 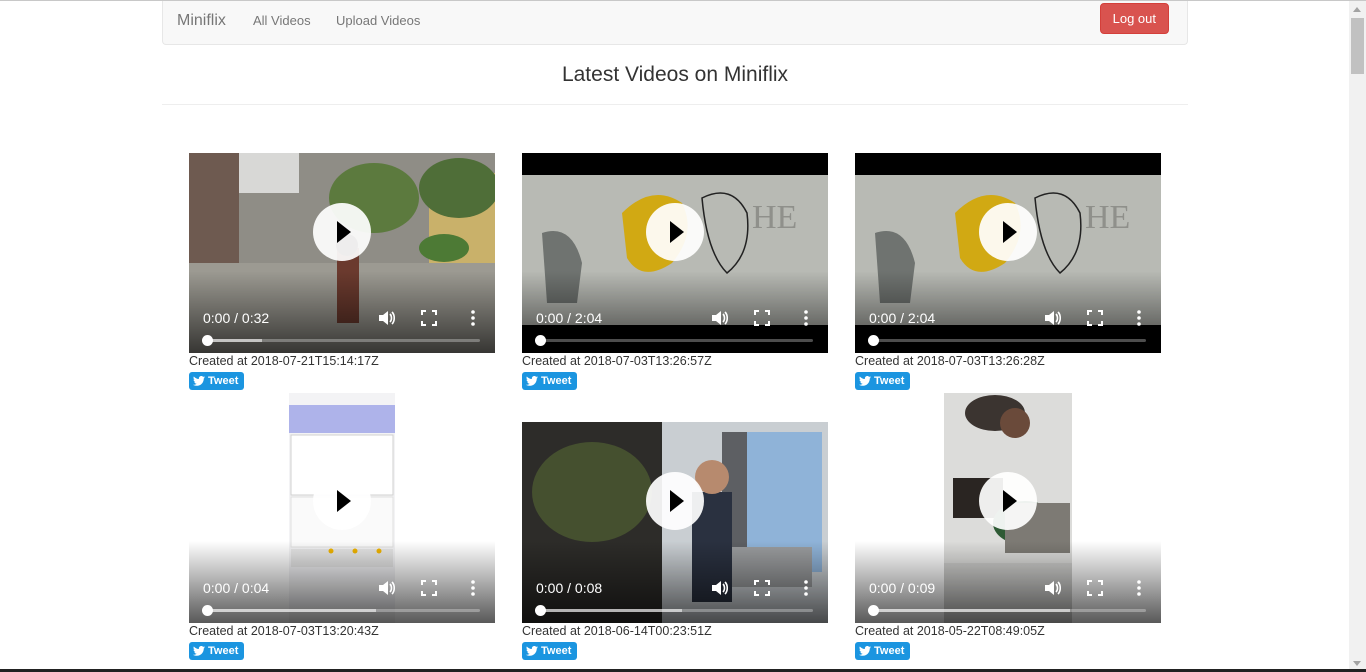 I want to click on scroll-up-icon, so click(x=1357, y=9).